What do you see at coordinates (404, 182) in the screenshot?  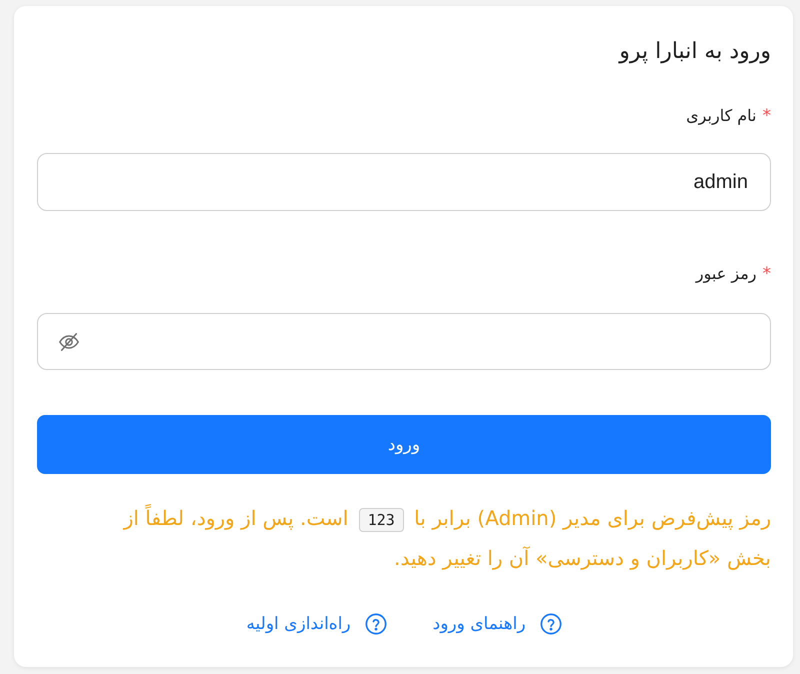 I see `username-field: admin` at bounding box center [404, 182].